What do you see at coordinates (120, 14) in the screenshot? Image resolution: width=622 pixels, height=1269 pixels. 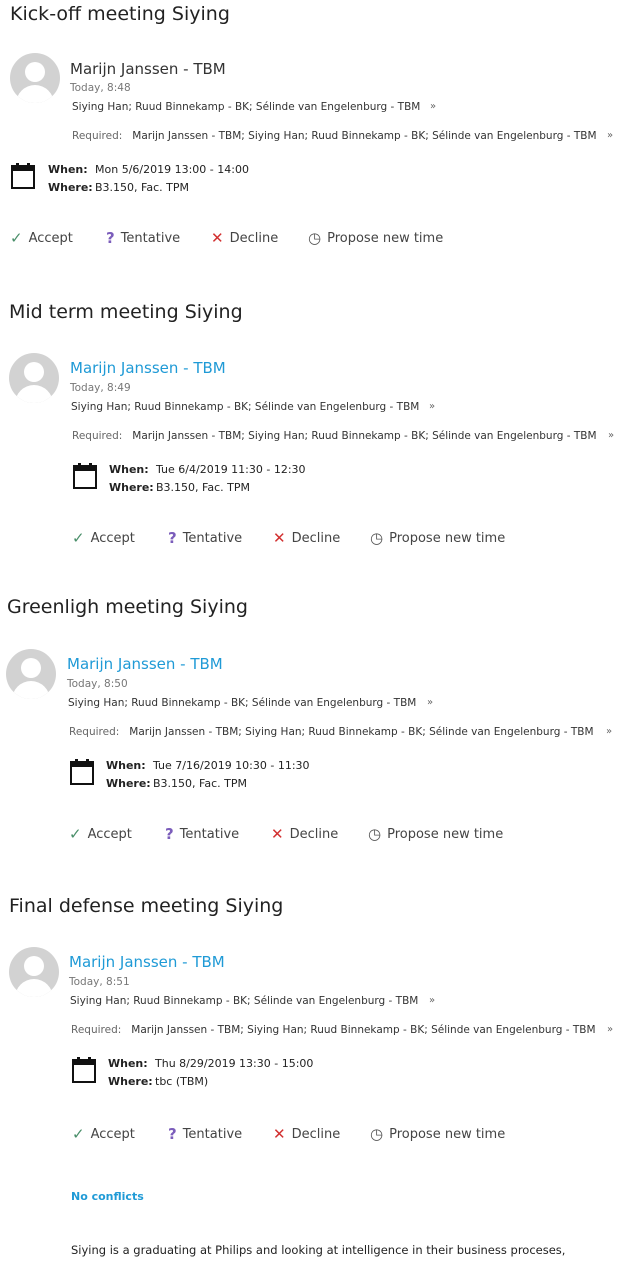 I see `meeting-title: Kick-off meeting Siying` at bounding box center [120, 14].